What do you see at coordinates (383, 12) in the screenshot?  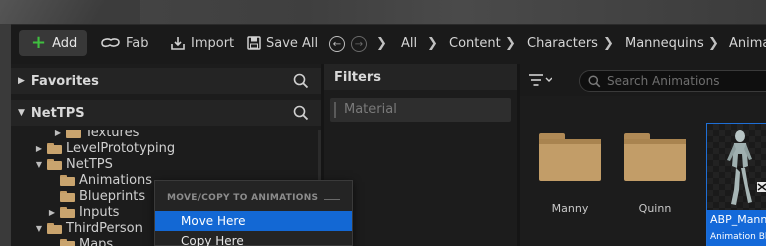 I see `viewport-background` at bounding box center [383, 12].